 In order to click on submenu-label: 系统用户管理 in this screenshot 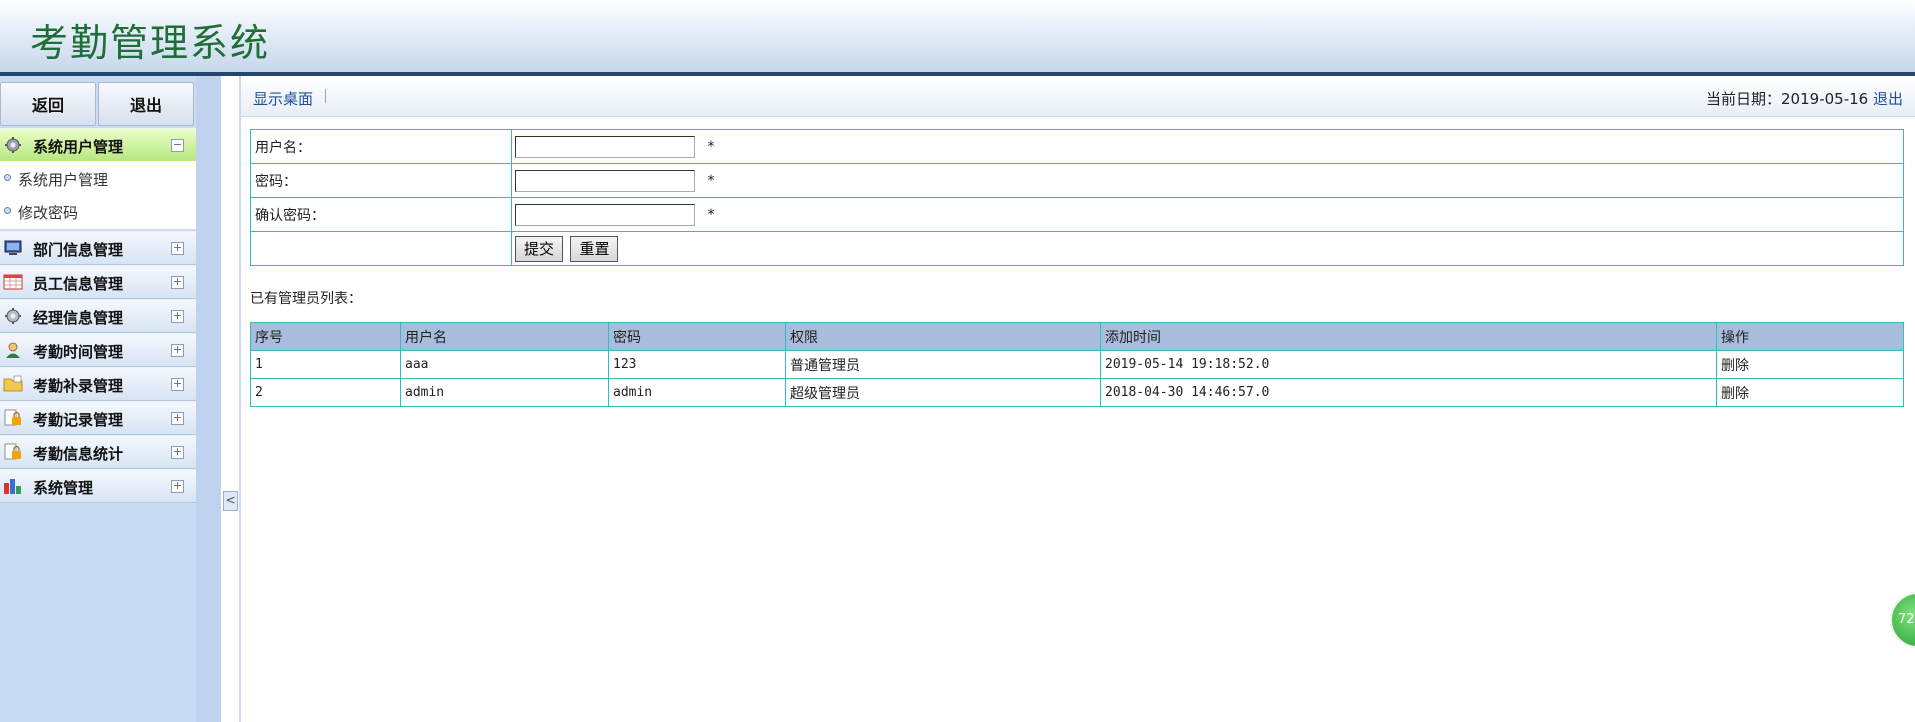, I will do `click(63, 180)`.